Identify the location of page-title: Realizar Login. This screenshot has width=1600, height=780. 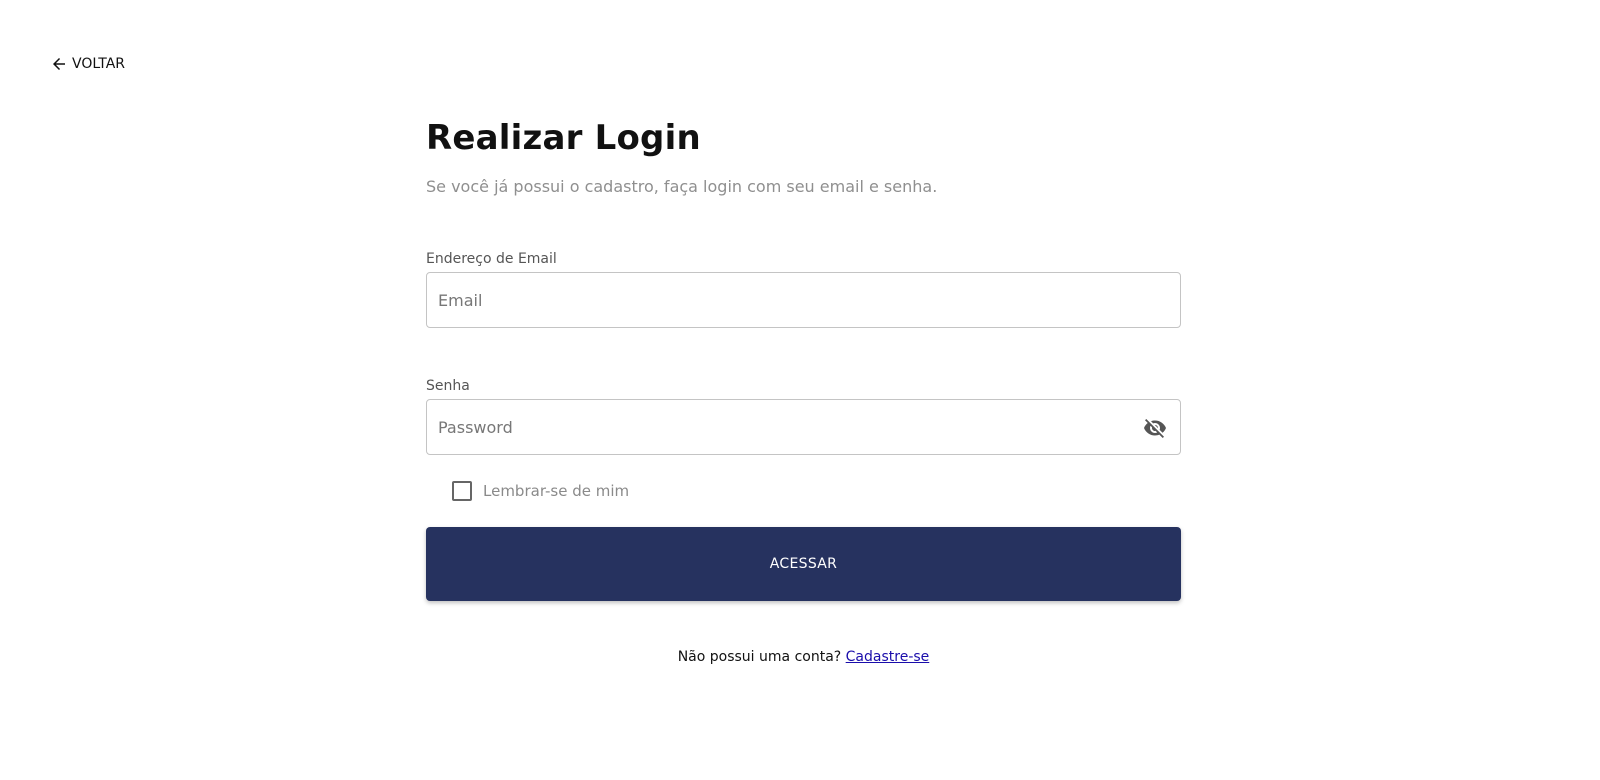
(563, 138).